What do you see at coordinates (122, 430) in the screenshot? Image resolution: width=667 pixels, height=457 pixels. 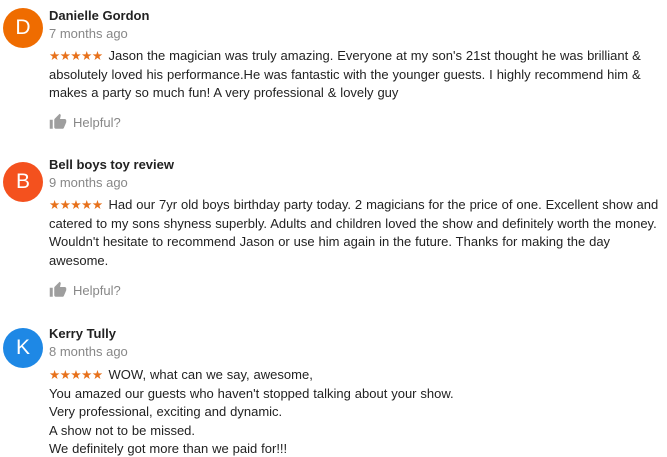 I see `review-text-line: A show not to be missed.` at bounding box center [122, 430].